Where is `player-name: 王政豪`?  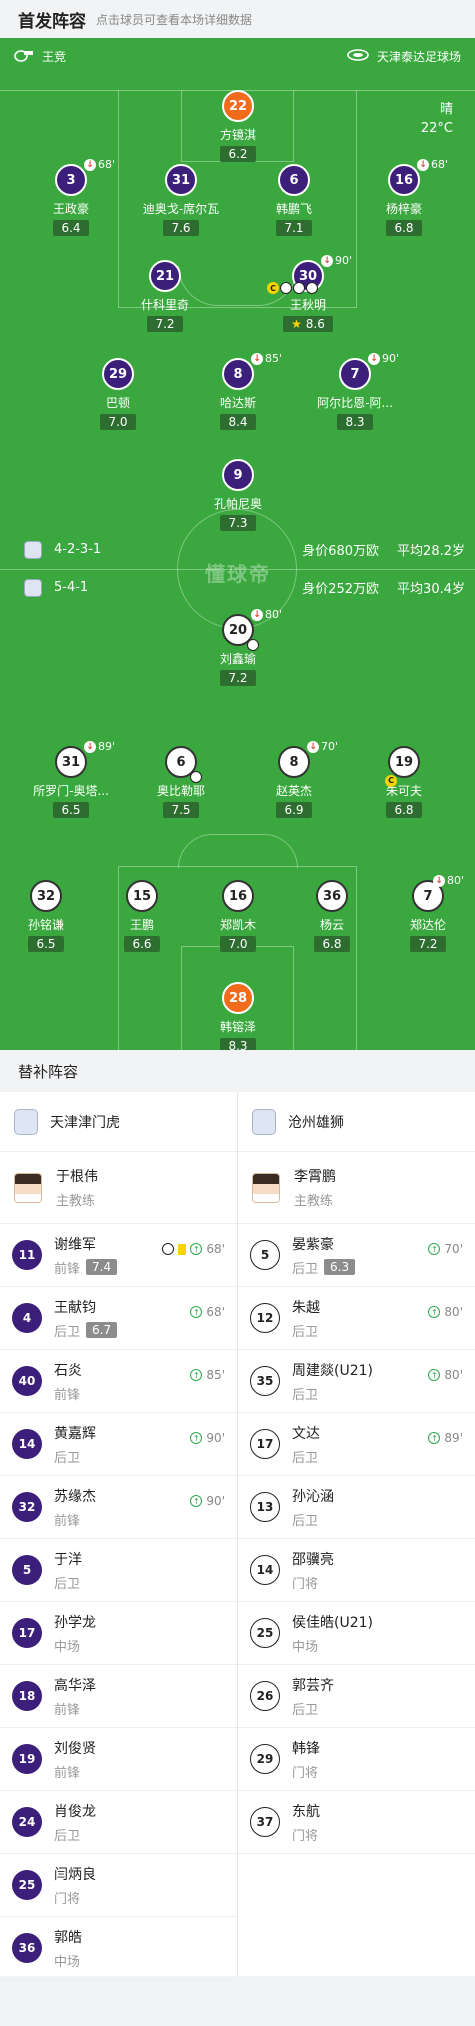 player-name: 王政豪 is located at coordinates (70, 209).